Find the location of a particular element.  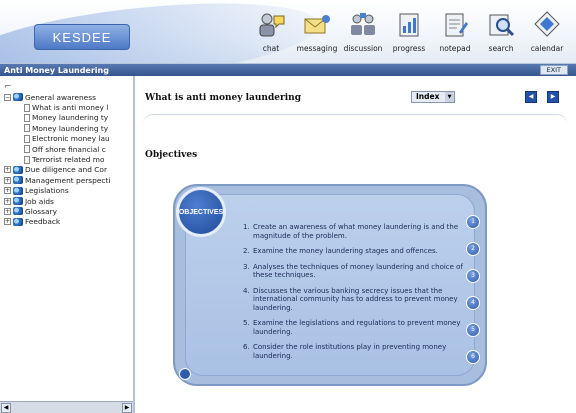

rail-dot-icon: 1 is located at coordinates (473, 222).